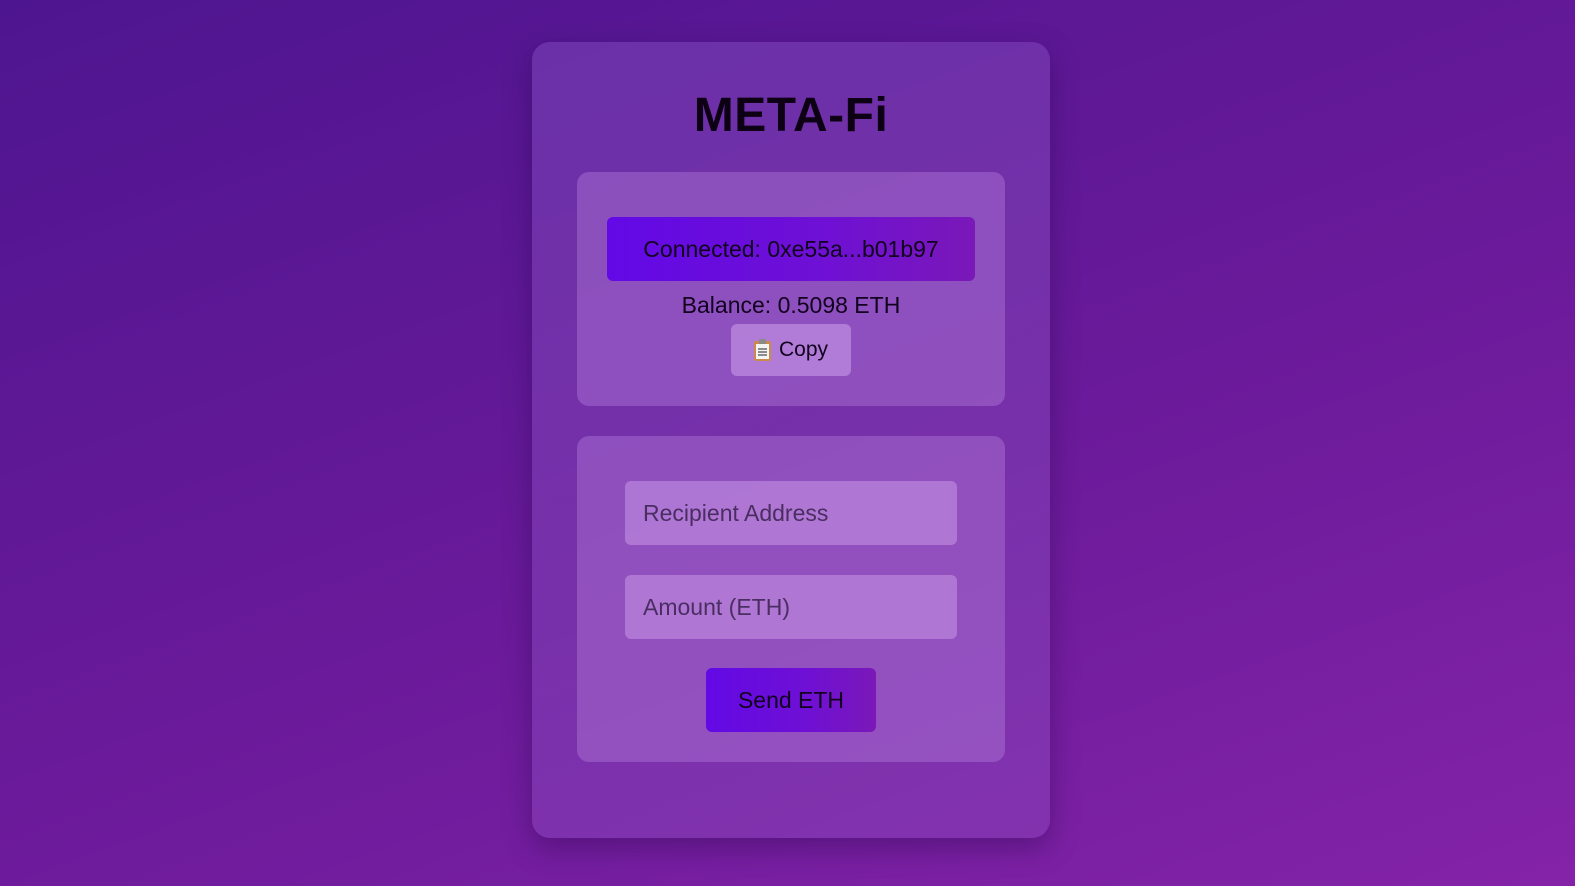 This screenshot has width=1575, height=886. What do you see at coordinates (791, 607) in the screenshot?
I see `amount-input` at bounding box center [791, 607].